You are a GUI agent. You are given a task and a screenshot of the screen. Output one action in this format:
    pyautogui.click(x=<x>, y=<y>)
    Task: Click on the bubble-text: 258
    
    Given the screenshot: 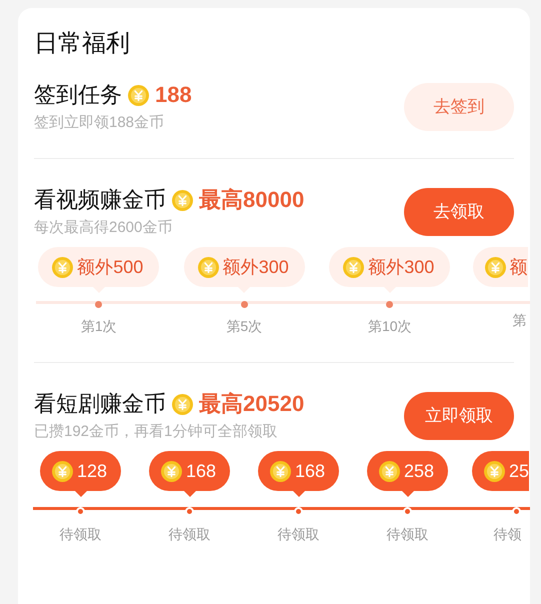 What is the action you would take?
    pyautogui.click(x=419, y=471)
    